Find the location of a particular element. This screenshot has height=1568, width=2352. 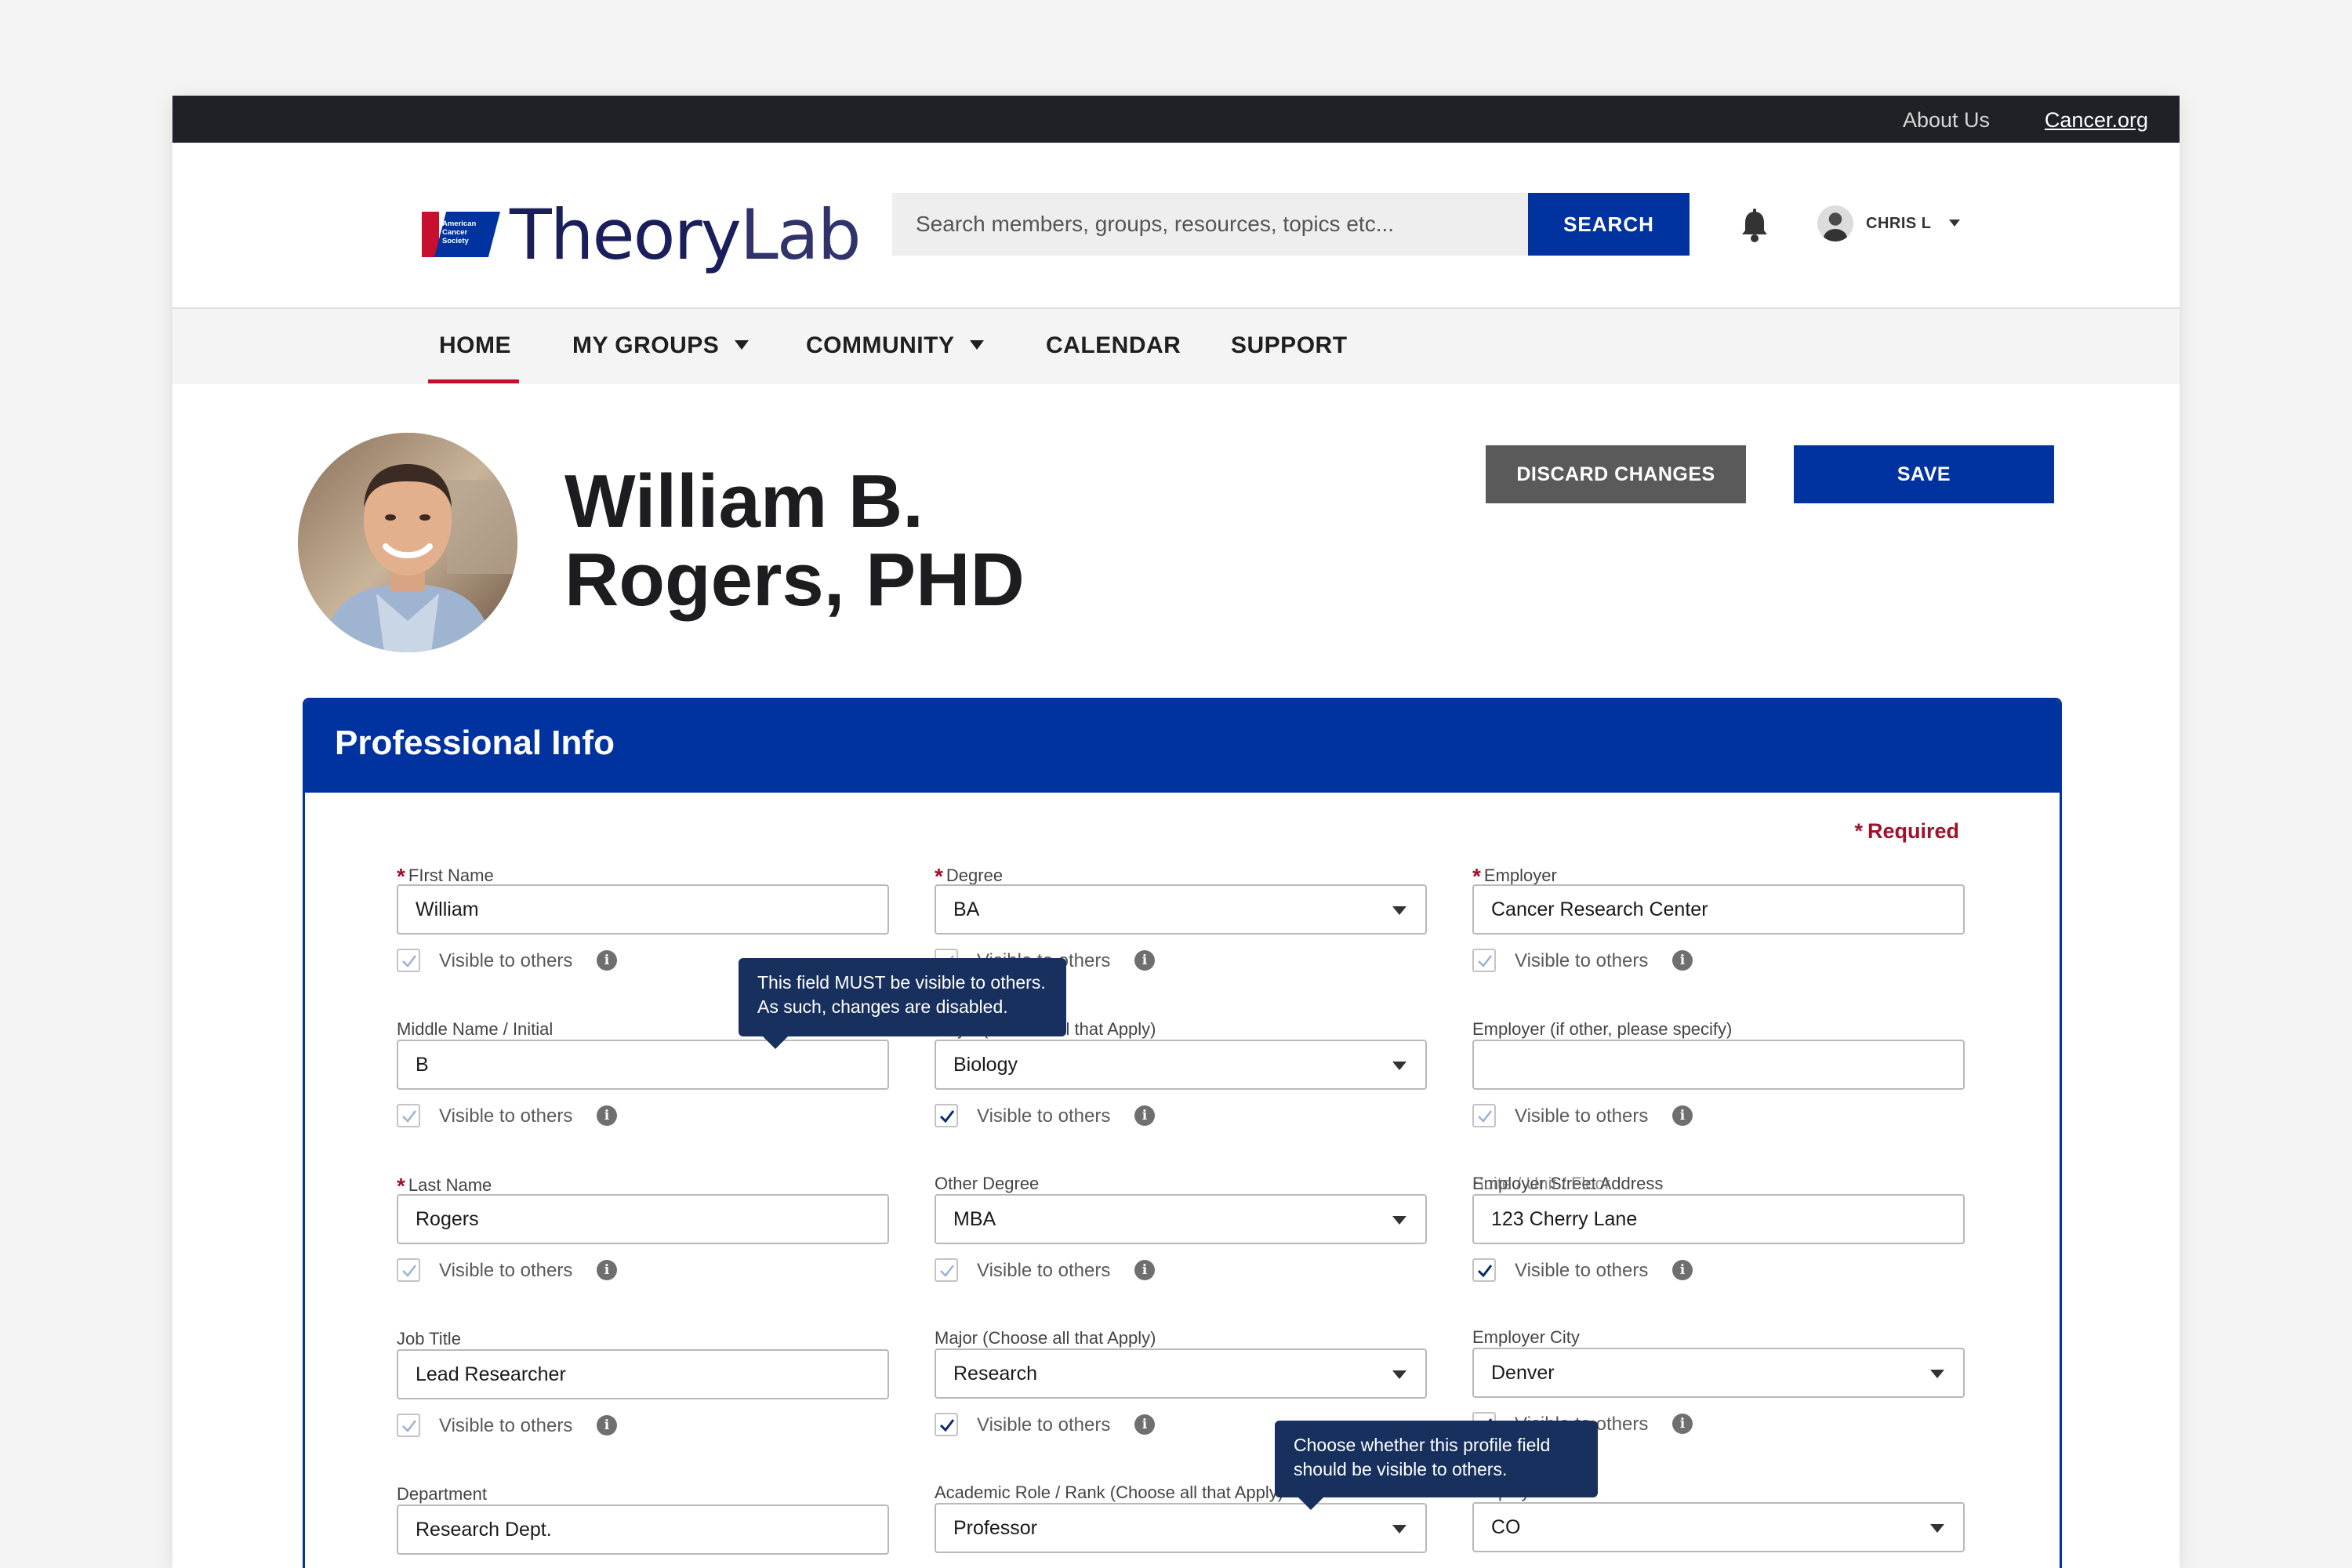

field-label: Department is located at coordinates (442, 1494).